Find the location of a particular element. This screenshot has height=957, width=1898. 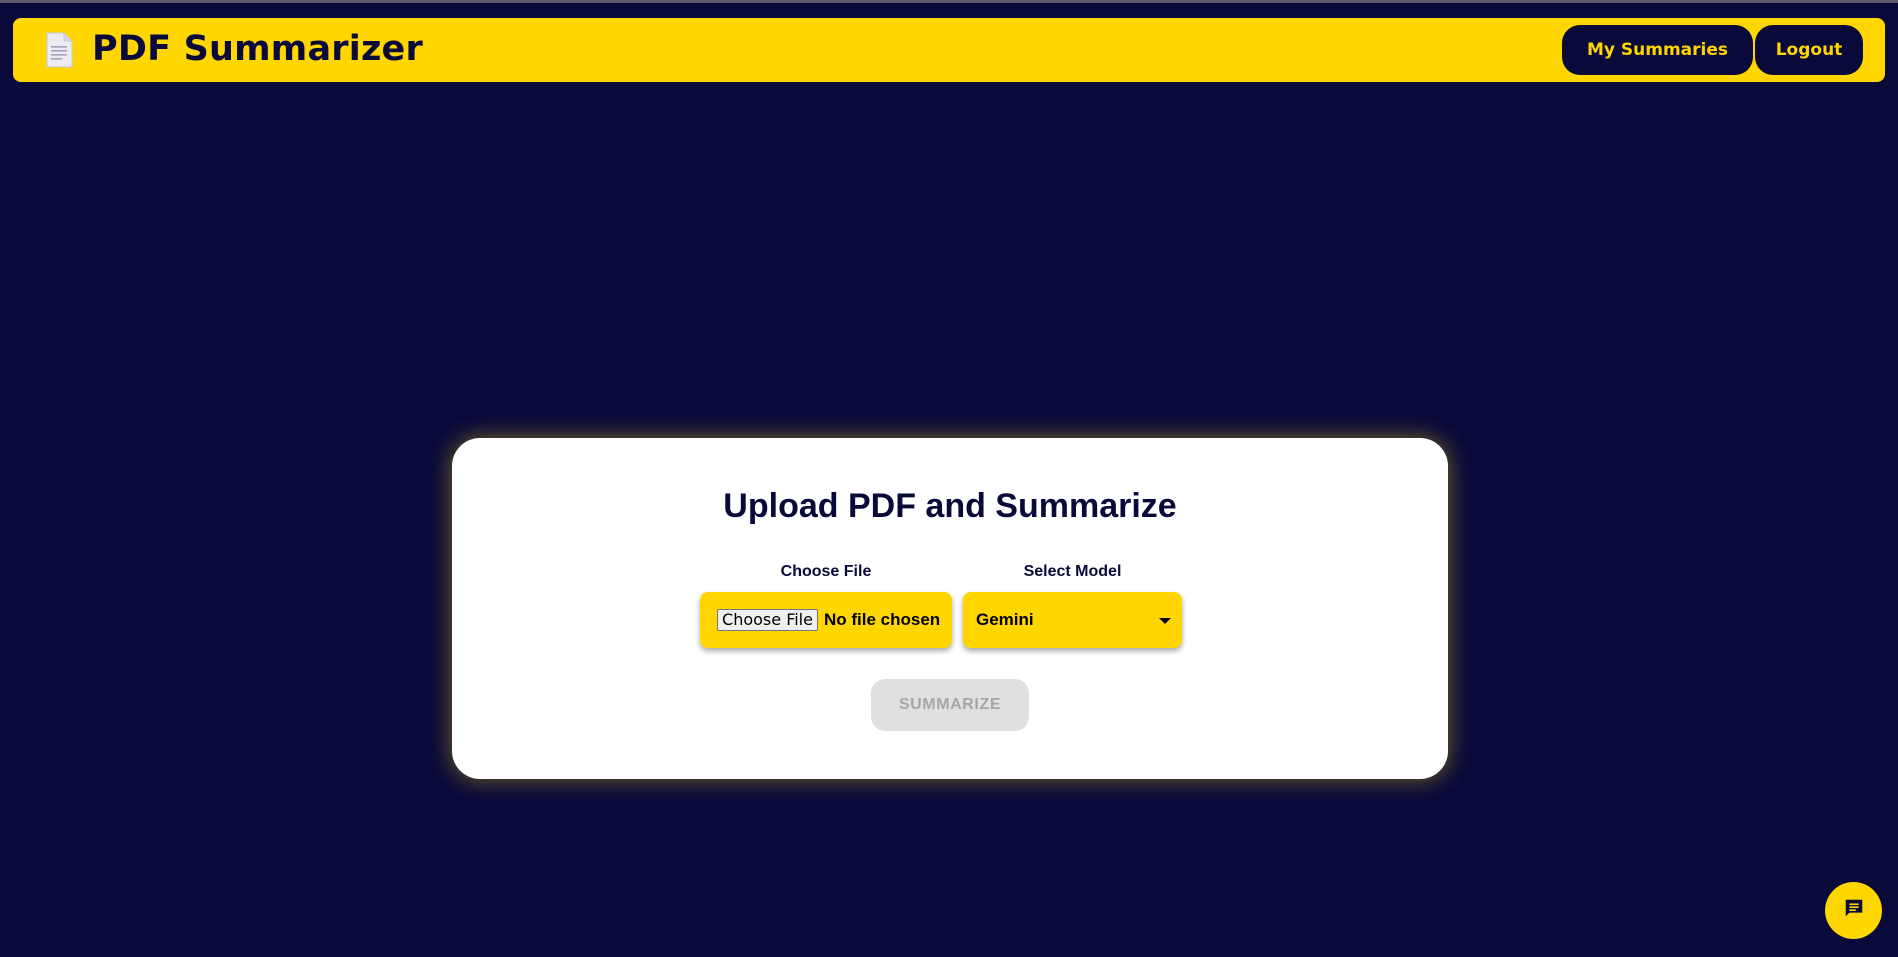

document-icon is located at coordinates (59, 50).